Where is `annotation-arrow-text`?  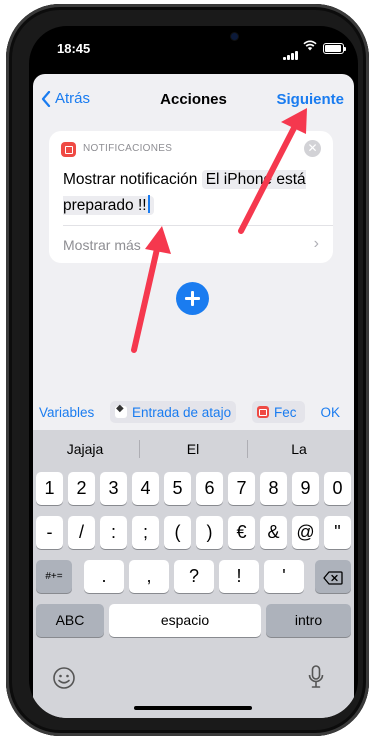
annotation-arrow-text is located at coordinates (145, 299).